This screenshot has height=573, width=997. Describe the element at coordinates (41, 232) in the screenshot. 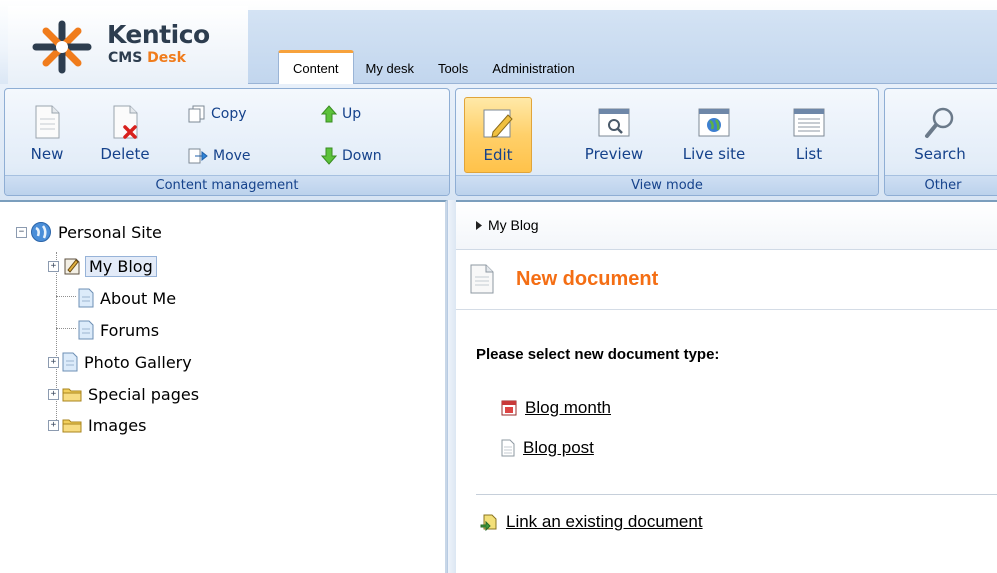

I see `site-globe-icon` at that location.